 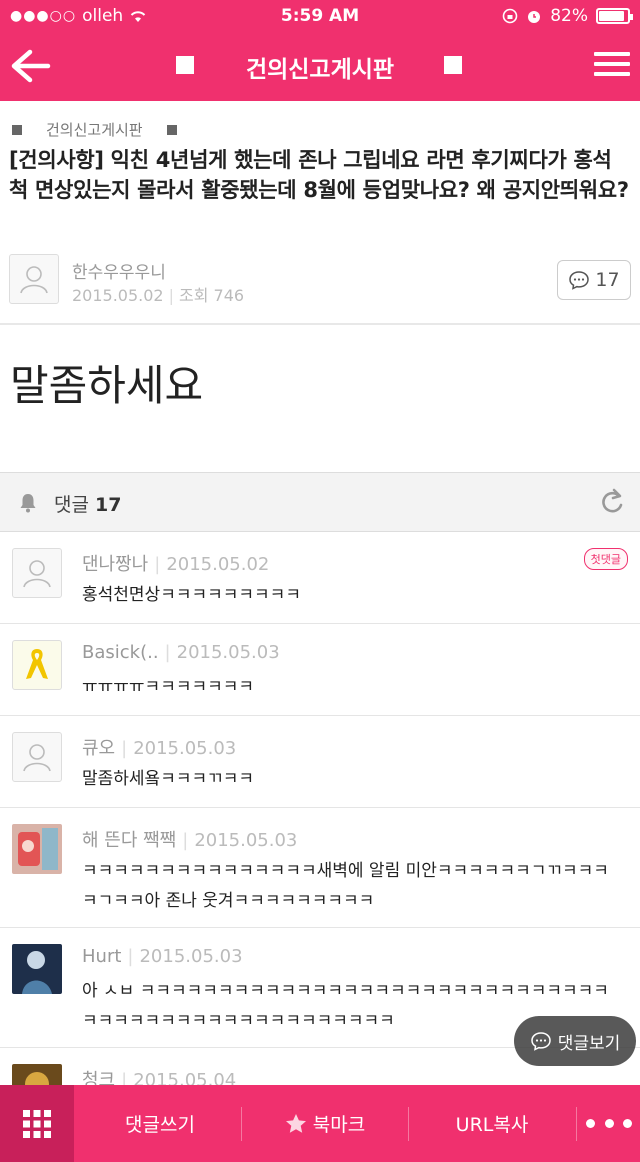 I want to click on author-name: 한수우우우니, so click(x=119, y=270).